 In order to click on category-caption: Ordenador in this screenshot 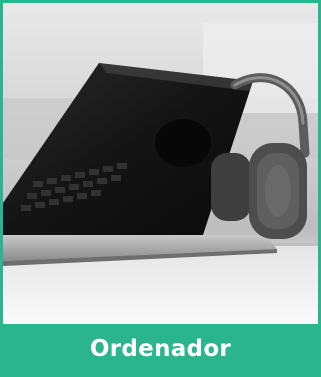, I will do `click(160, 349)`.